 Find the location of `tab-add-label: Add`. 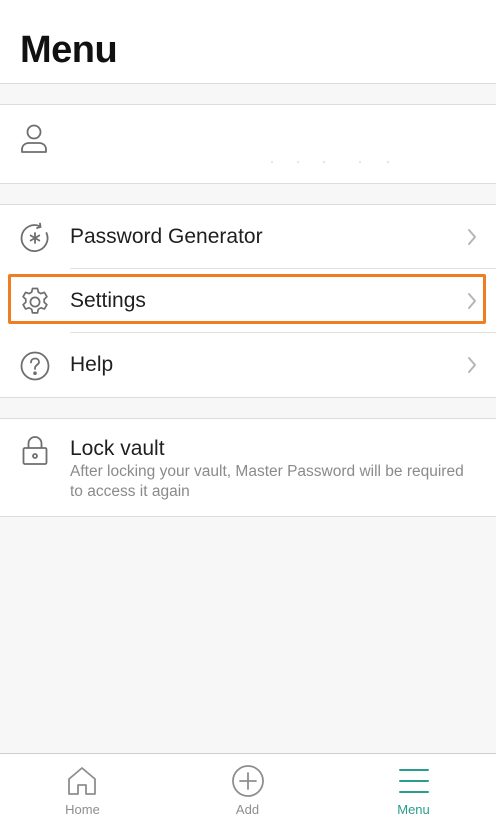

tab-add-label: Add is located at coordinates (247, 809).